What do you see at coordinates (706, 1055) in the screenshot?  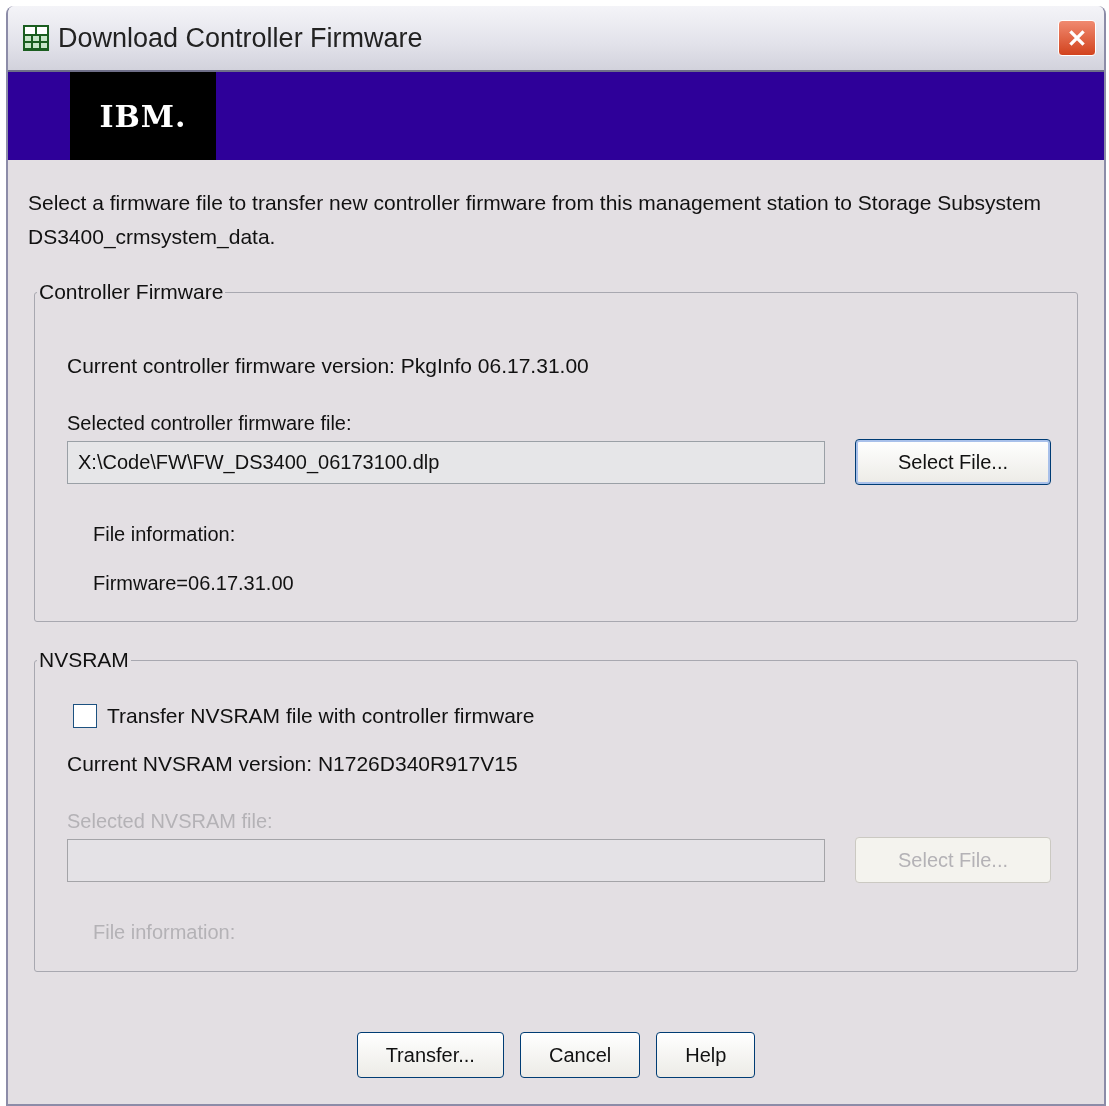 I see `dialog-button: Help` at bounding box center [706, 1055].